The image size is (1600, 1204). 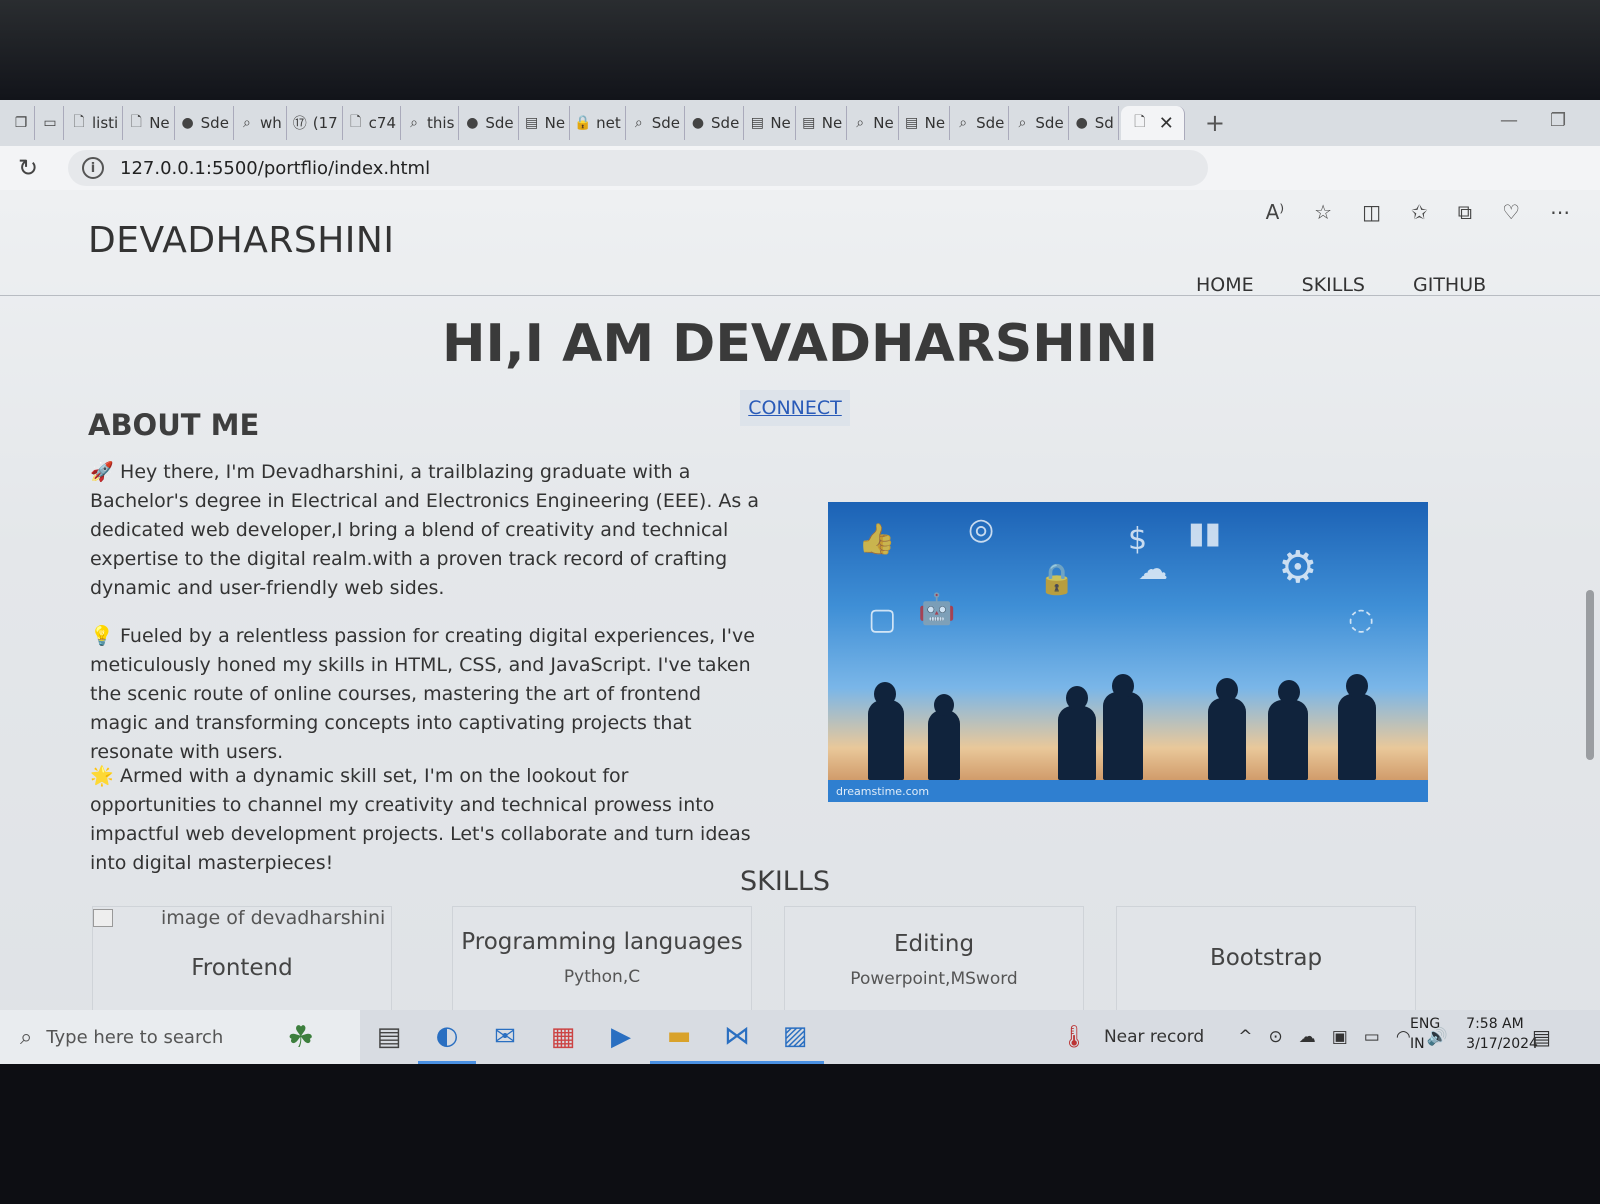 I want to click on site-brand: DEVADHARSHINI, so click(x=241, y=240).